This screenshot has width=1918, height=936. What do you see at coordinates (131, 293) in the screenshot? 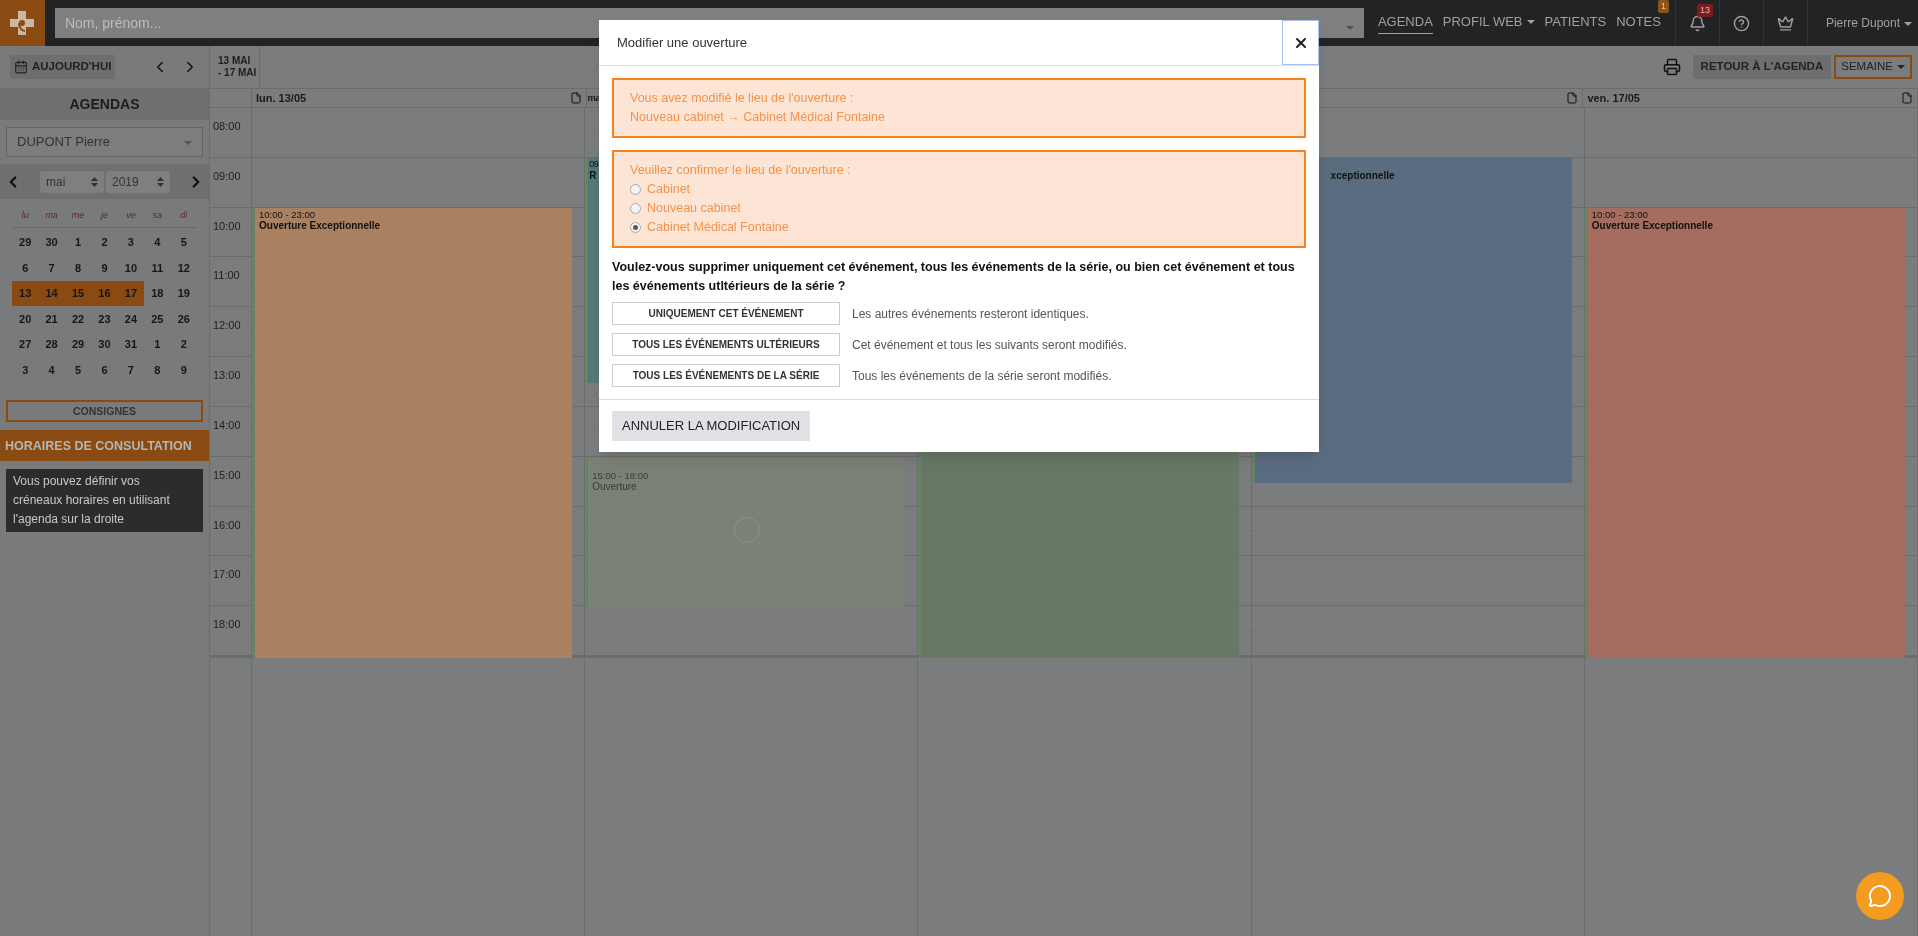
I see `calendar-day: 17` at bounding box center [131, 293].